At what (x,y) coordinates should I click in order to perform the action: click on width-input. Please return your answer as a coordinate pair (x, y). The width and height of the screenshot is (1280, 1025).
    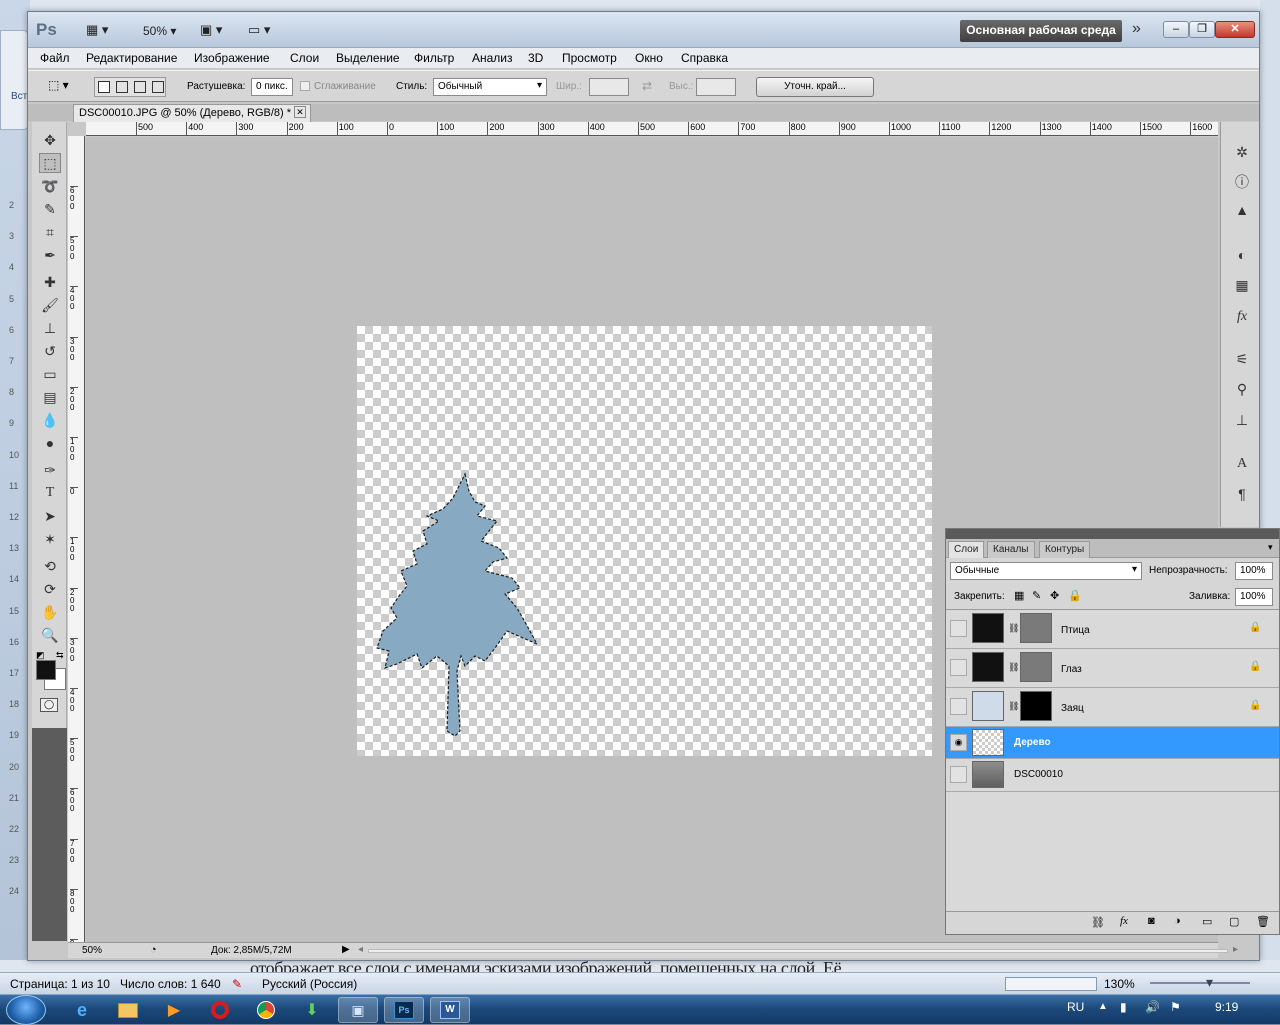
    Looking at the image, I should click on (609, 87).